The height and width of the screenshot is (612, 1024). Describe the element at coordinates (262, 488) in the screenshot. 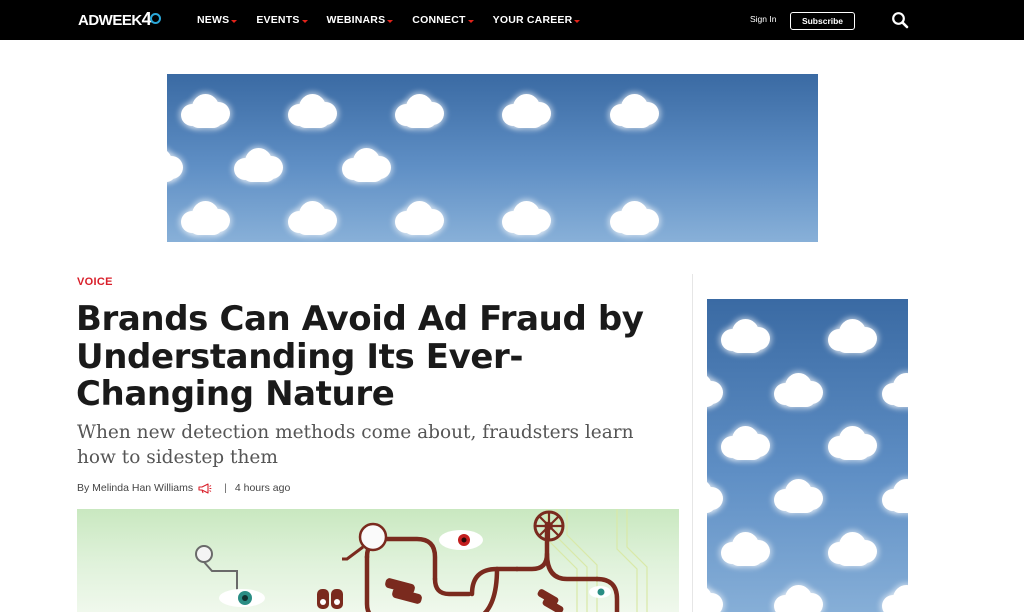

I see `timestamp: 4 hours ago` at that location.